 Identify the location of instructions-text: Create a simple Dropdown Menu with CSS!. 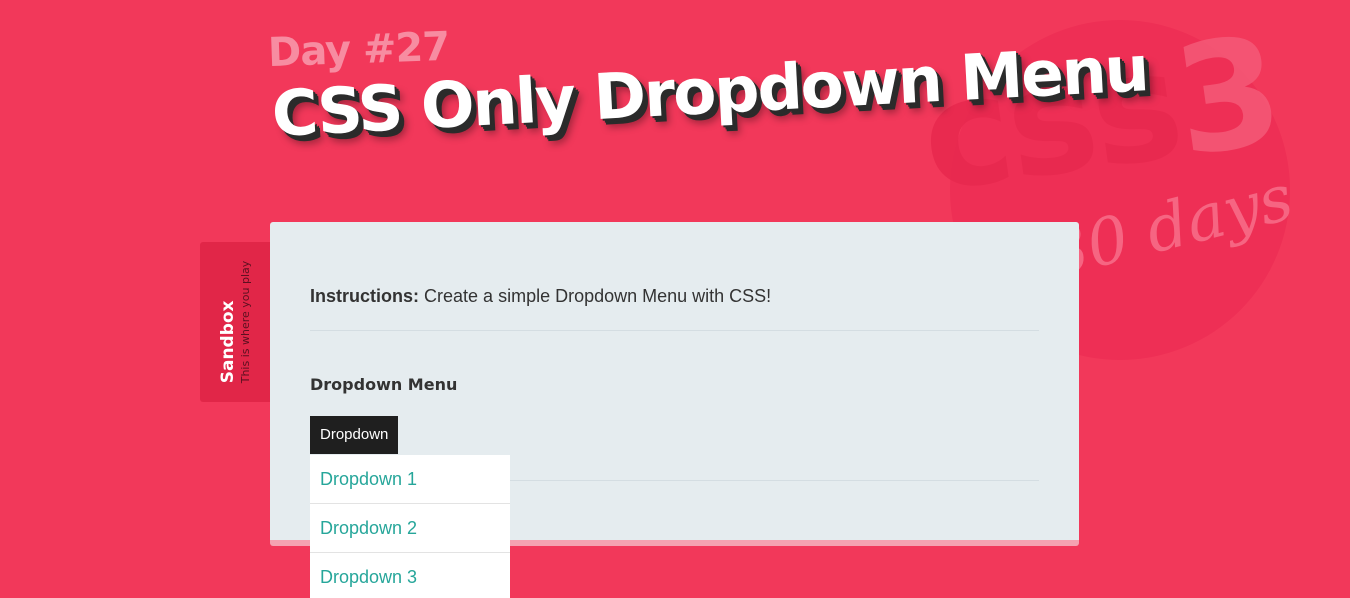
(598, 296).